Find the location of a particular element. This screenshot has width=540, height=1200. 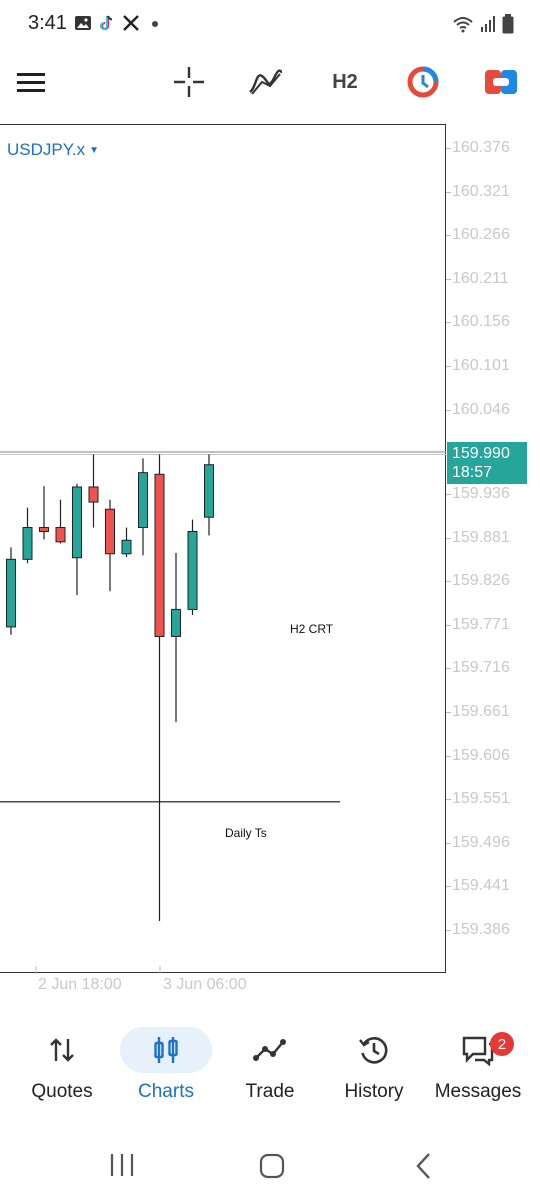

recent-apps-icon is located at coordinates (122, 1167).